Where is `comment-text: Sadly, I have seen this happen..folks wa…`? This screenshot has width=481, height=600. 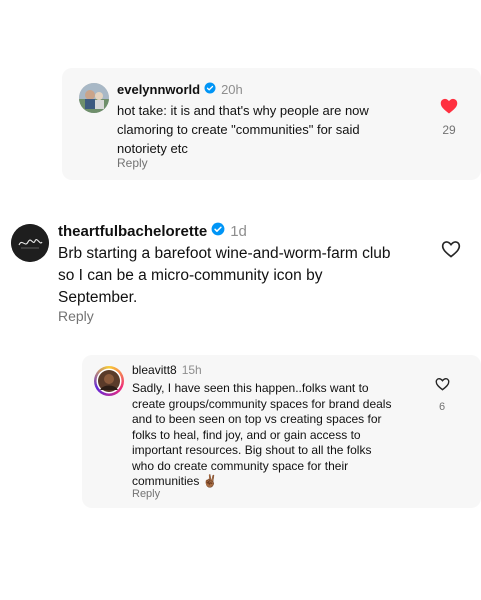 comment-text: Sadly, I have seen this happen..folks wa… is located at coordinates (262, 434).